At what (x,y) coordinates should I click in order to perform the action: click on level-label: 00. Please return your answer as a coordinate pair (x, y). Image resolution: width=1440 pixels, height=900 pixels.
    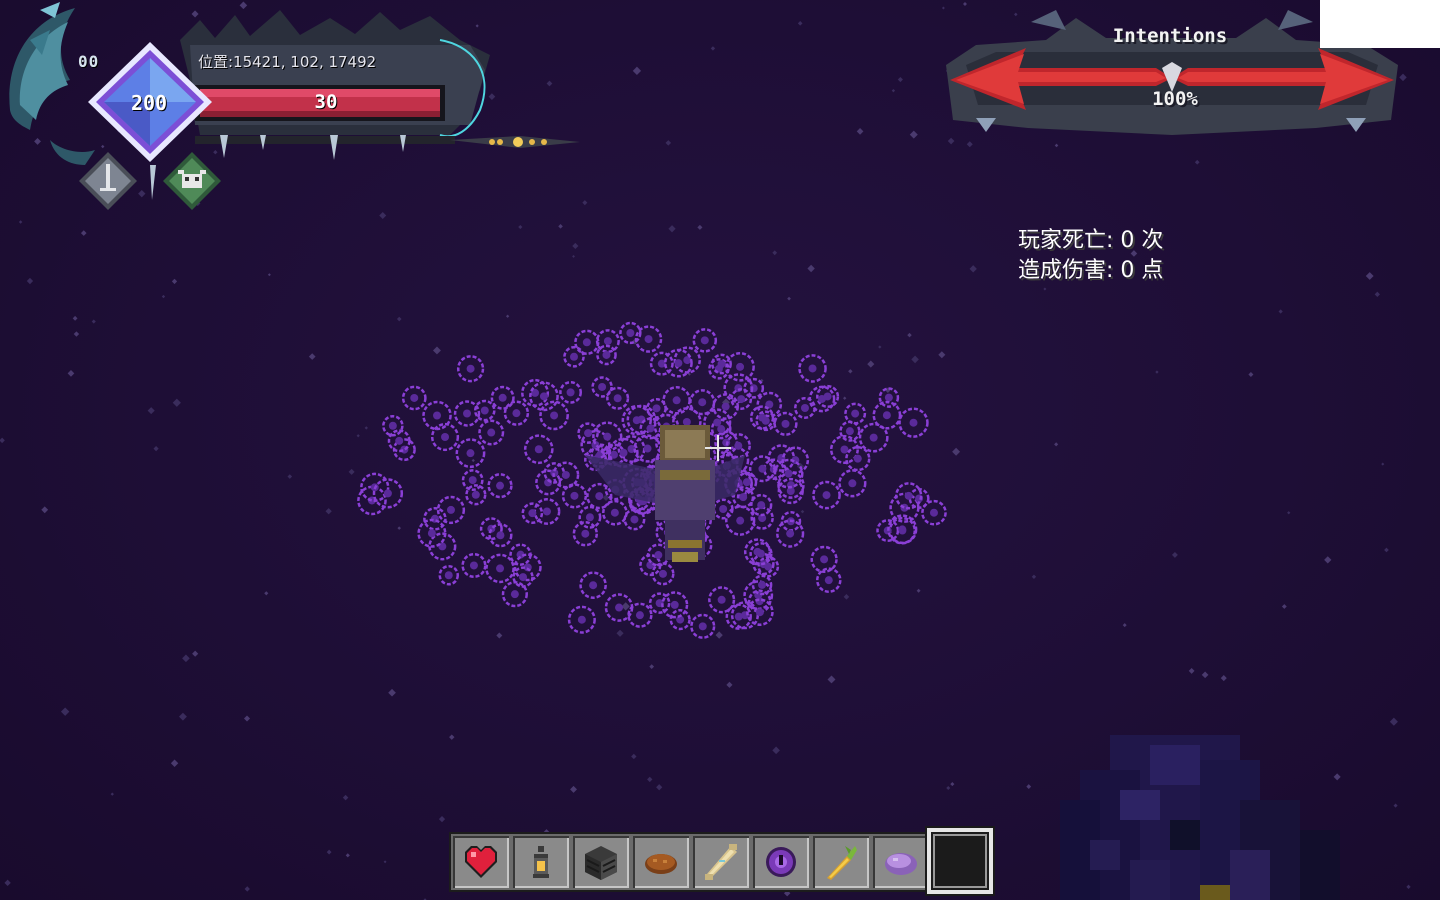
    Looking at the image, I should click on (89, 61).